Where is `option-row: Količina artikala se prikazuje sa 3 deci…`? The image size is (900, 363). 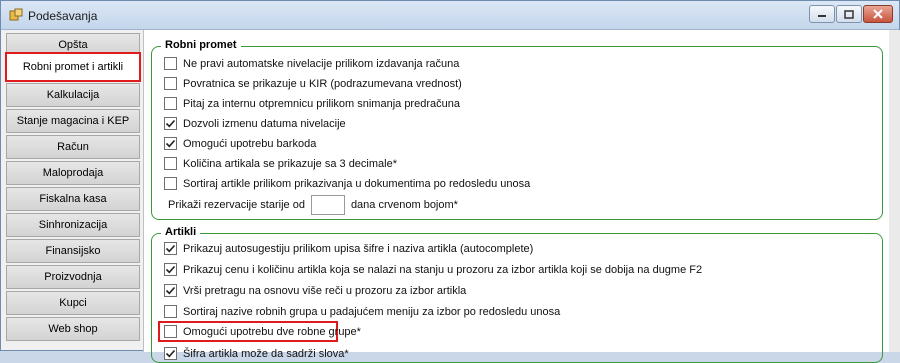 option-row: Količina artikala se prikazuje sa 3 deci… is located at coordinates (280, 163).